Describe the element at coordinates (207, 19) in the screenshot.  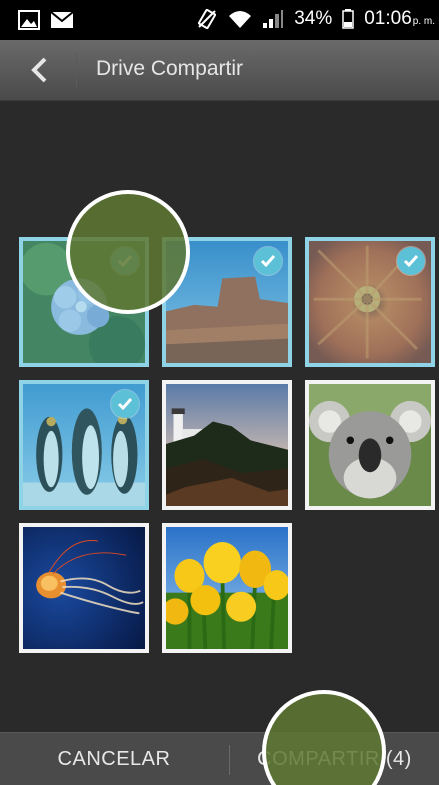
I see `vibrate-icon` at that location.